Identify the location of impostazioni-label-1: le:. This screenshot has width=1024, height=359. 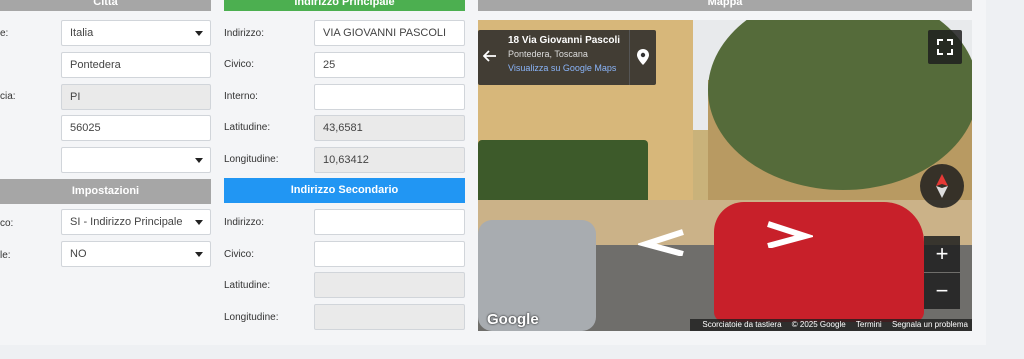
(5, 255).